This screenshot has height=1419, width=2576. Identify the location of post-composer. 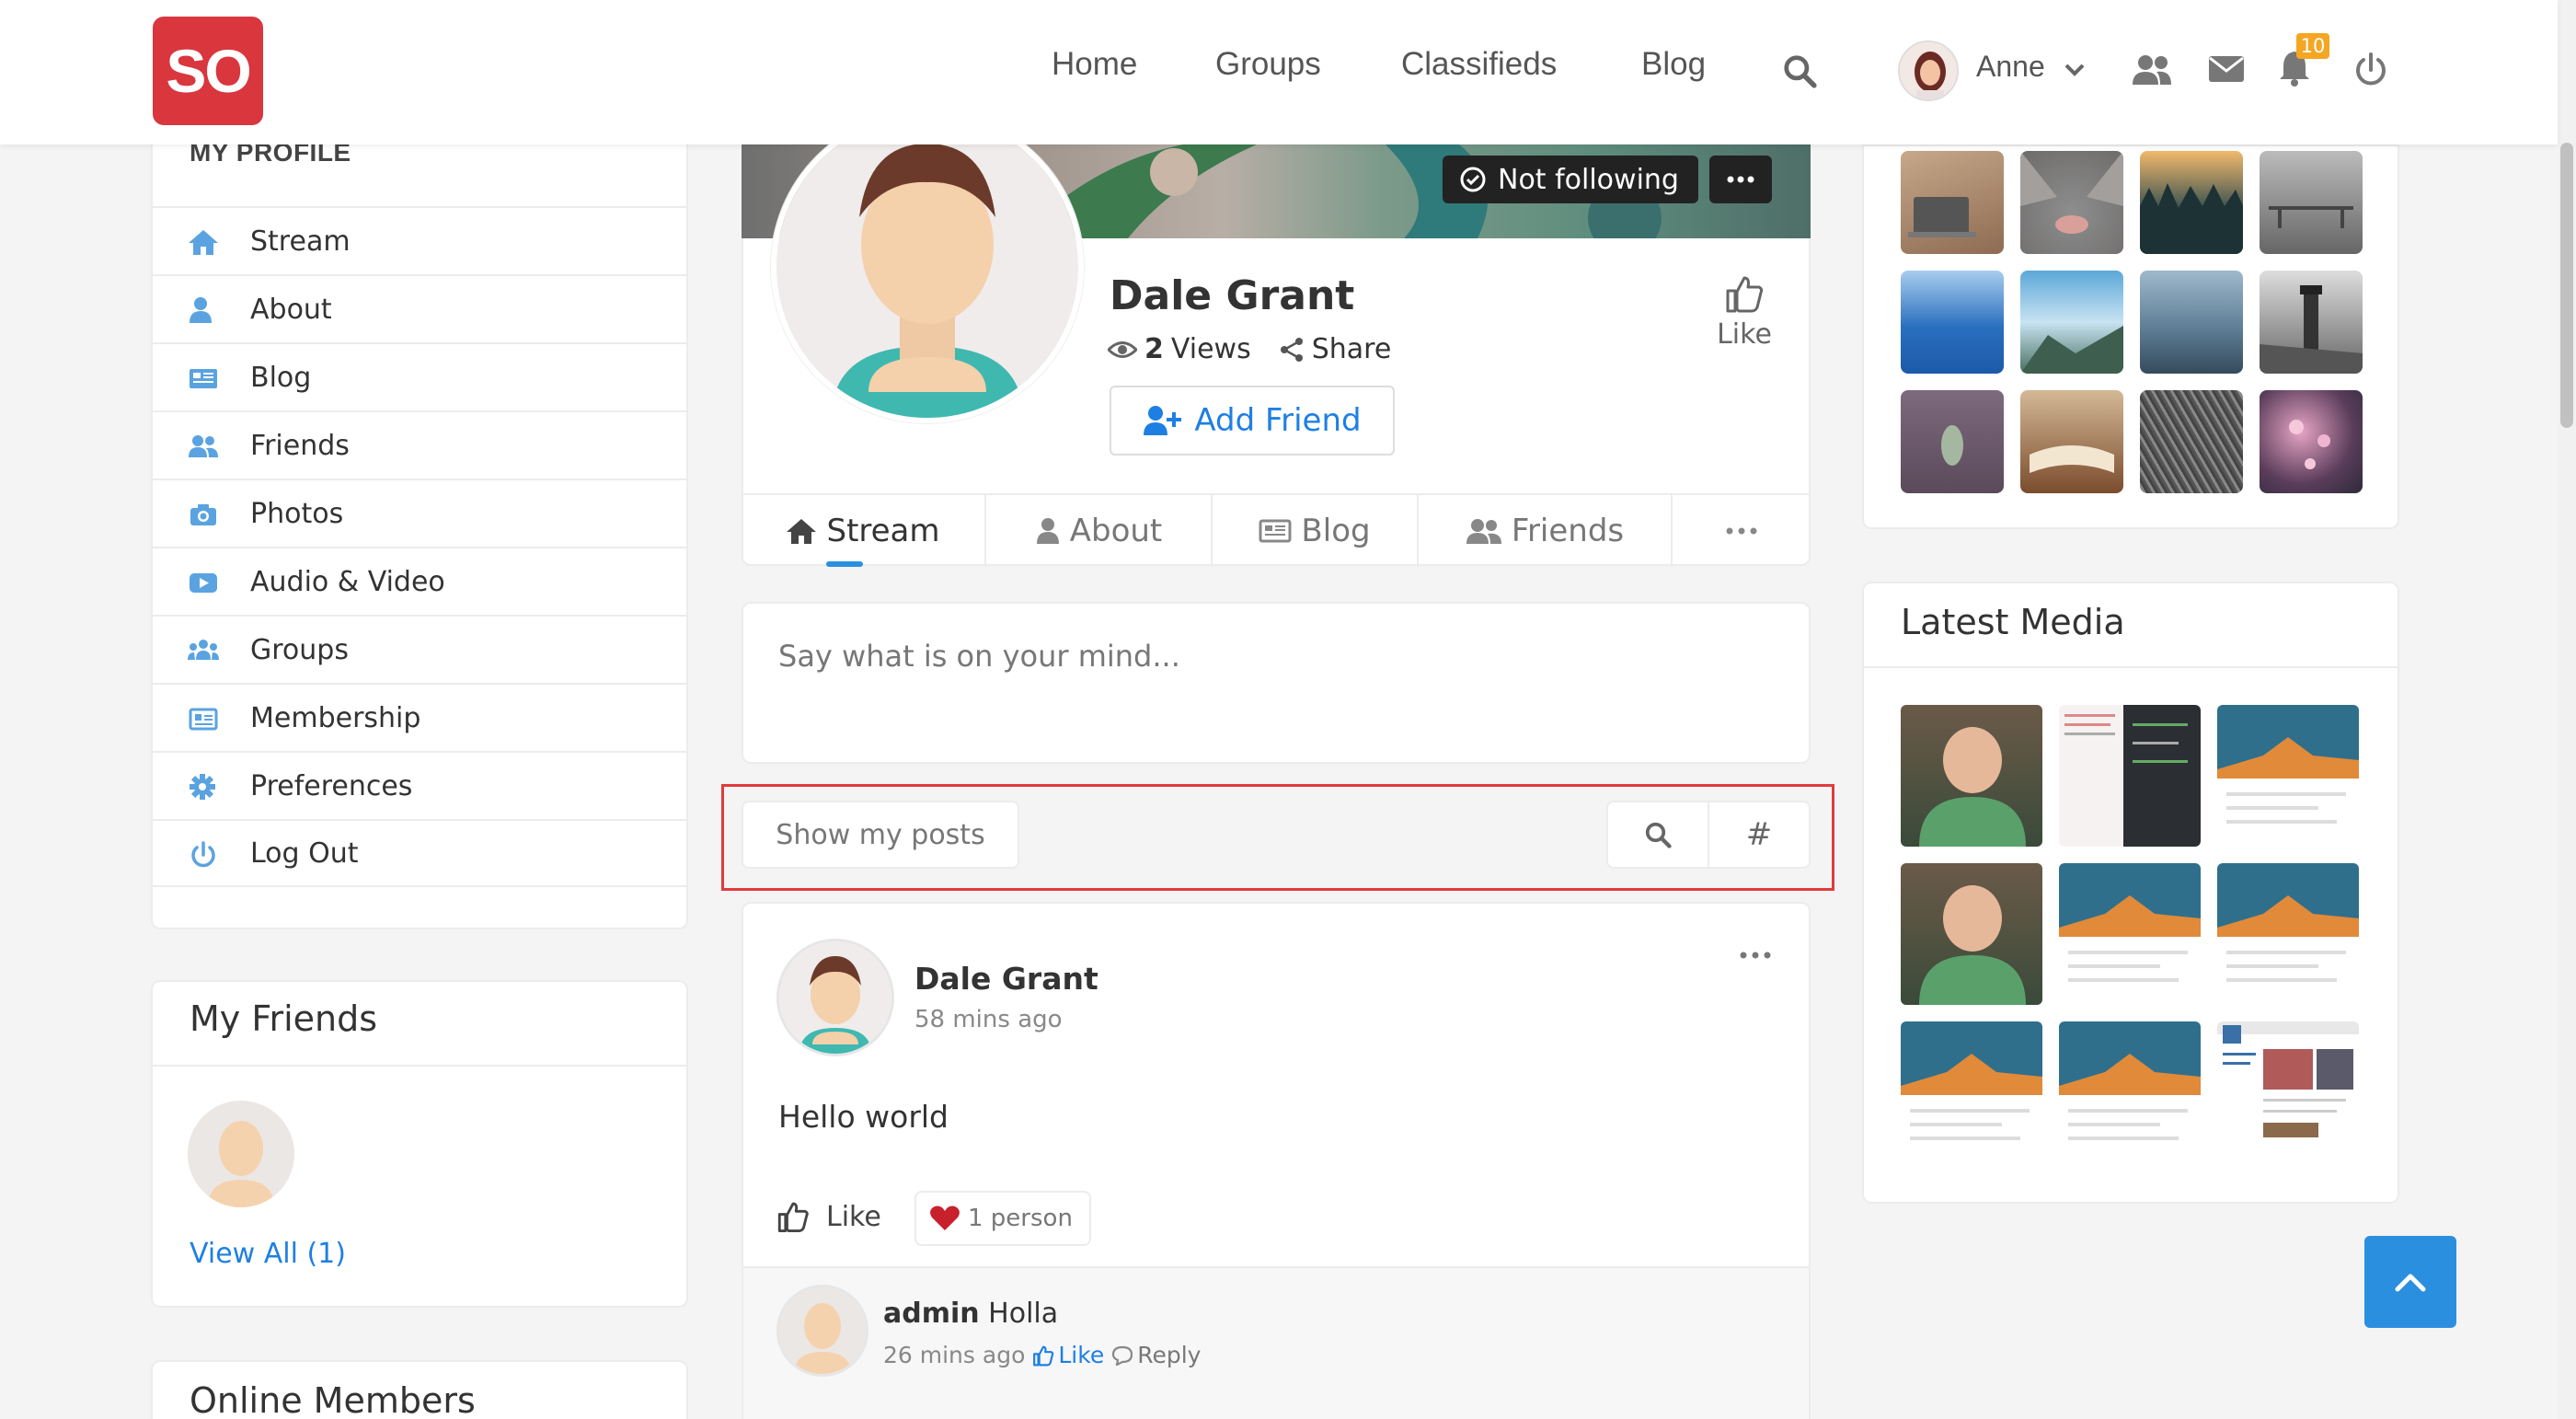
(1276, 683).